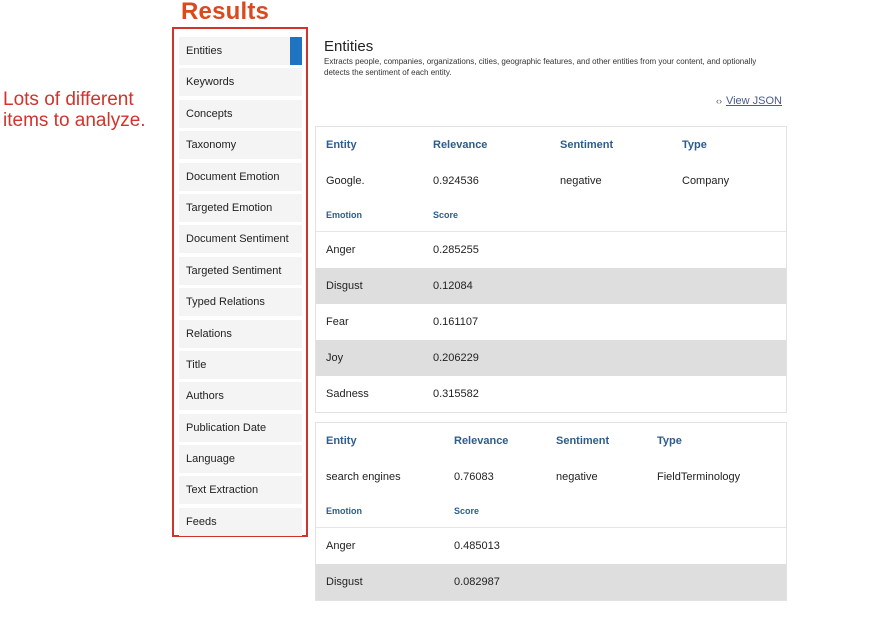 Image resolution: width=876 pixels, height=635 pixels. I want to click on emotion-score: 0.082987, so click(477, 582).